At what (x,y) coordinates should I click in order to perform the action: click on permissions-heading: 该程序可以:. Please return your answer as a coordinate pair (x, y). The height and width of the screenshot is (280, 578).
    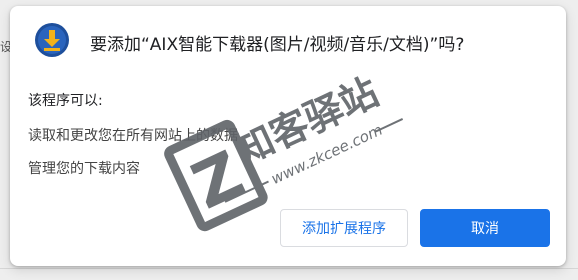
    Looking at the image, I should click on (65, 101).